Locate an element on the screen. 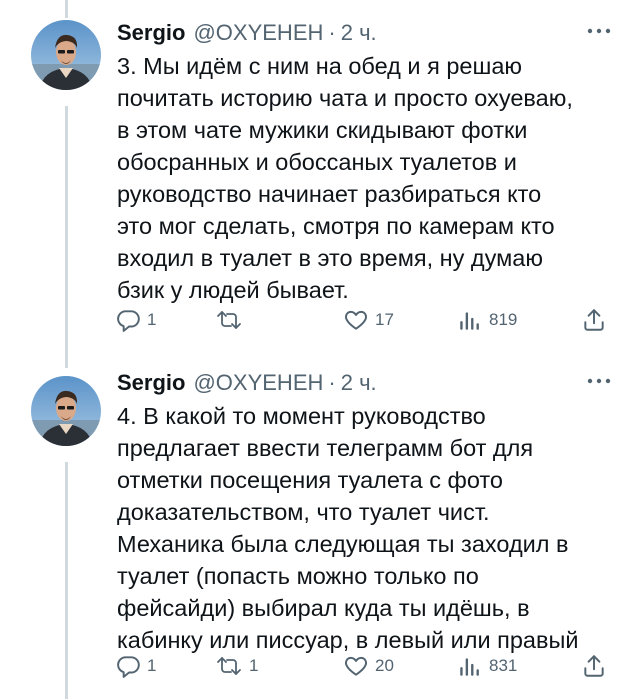 Image resolution: width=640 pixels, height=699 pixels. retweet-count: 1 is located at coordinates (254, 665).